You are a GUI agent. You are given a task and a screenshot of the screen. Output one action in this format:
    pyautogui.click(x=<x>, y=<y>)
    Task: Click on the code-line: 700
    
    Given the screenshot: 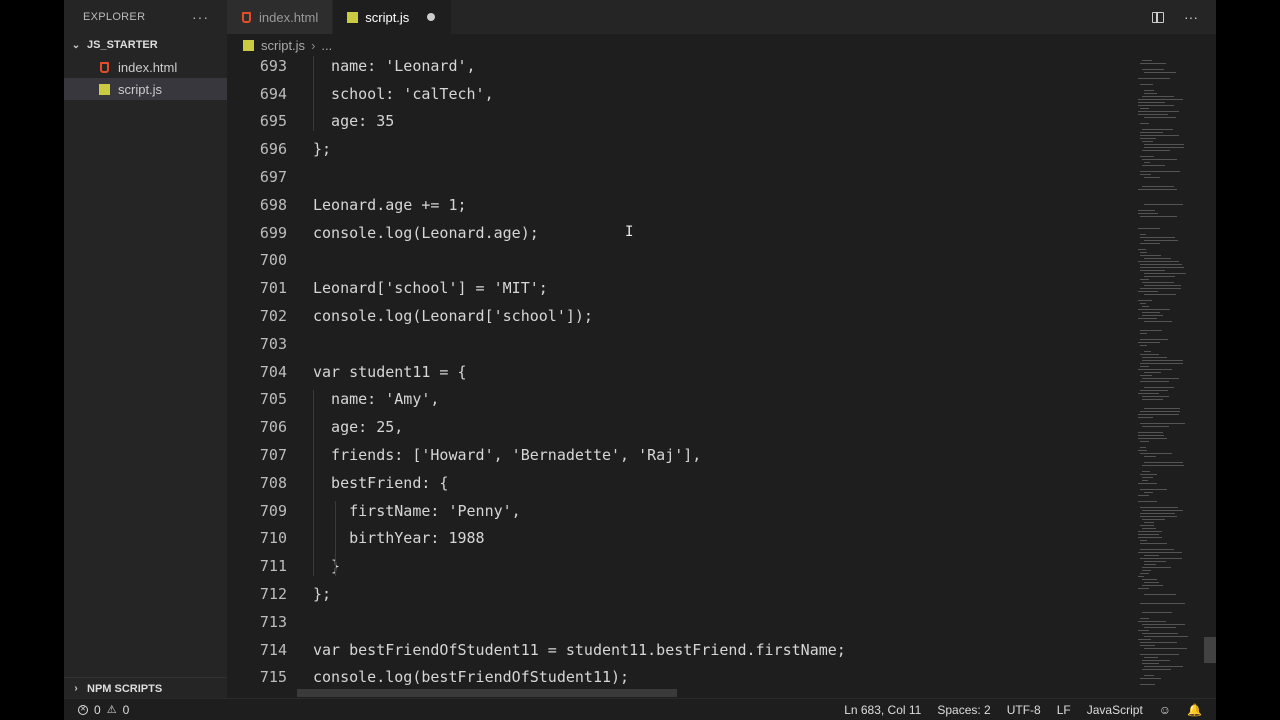 What is the action you would take?
    pyautogui.click(x=680, y=261)
    